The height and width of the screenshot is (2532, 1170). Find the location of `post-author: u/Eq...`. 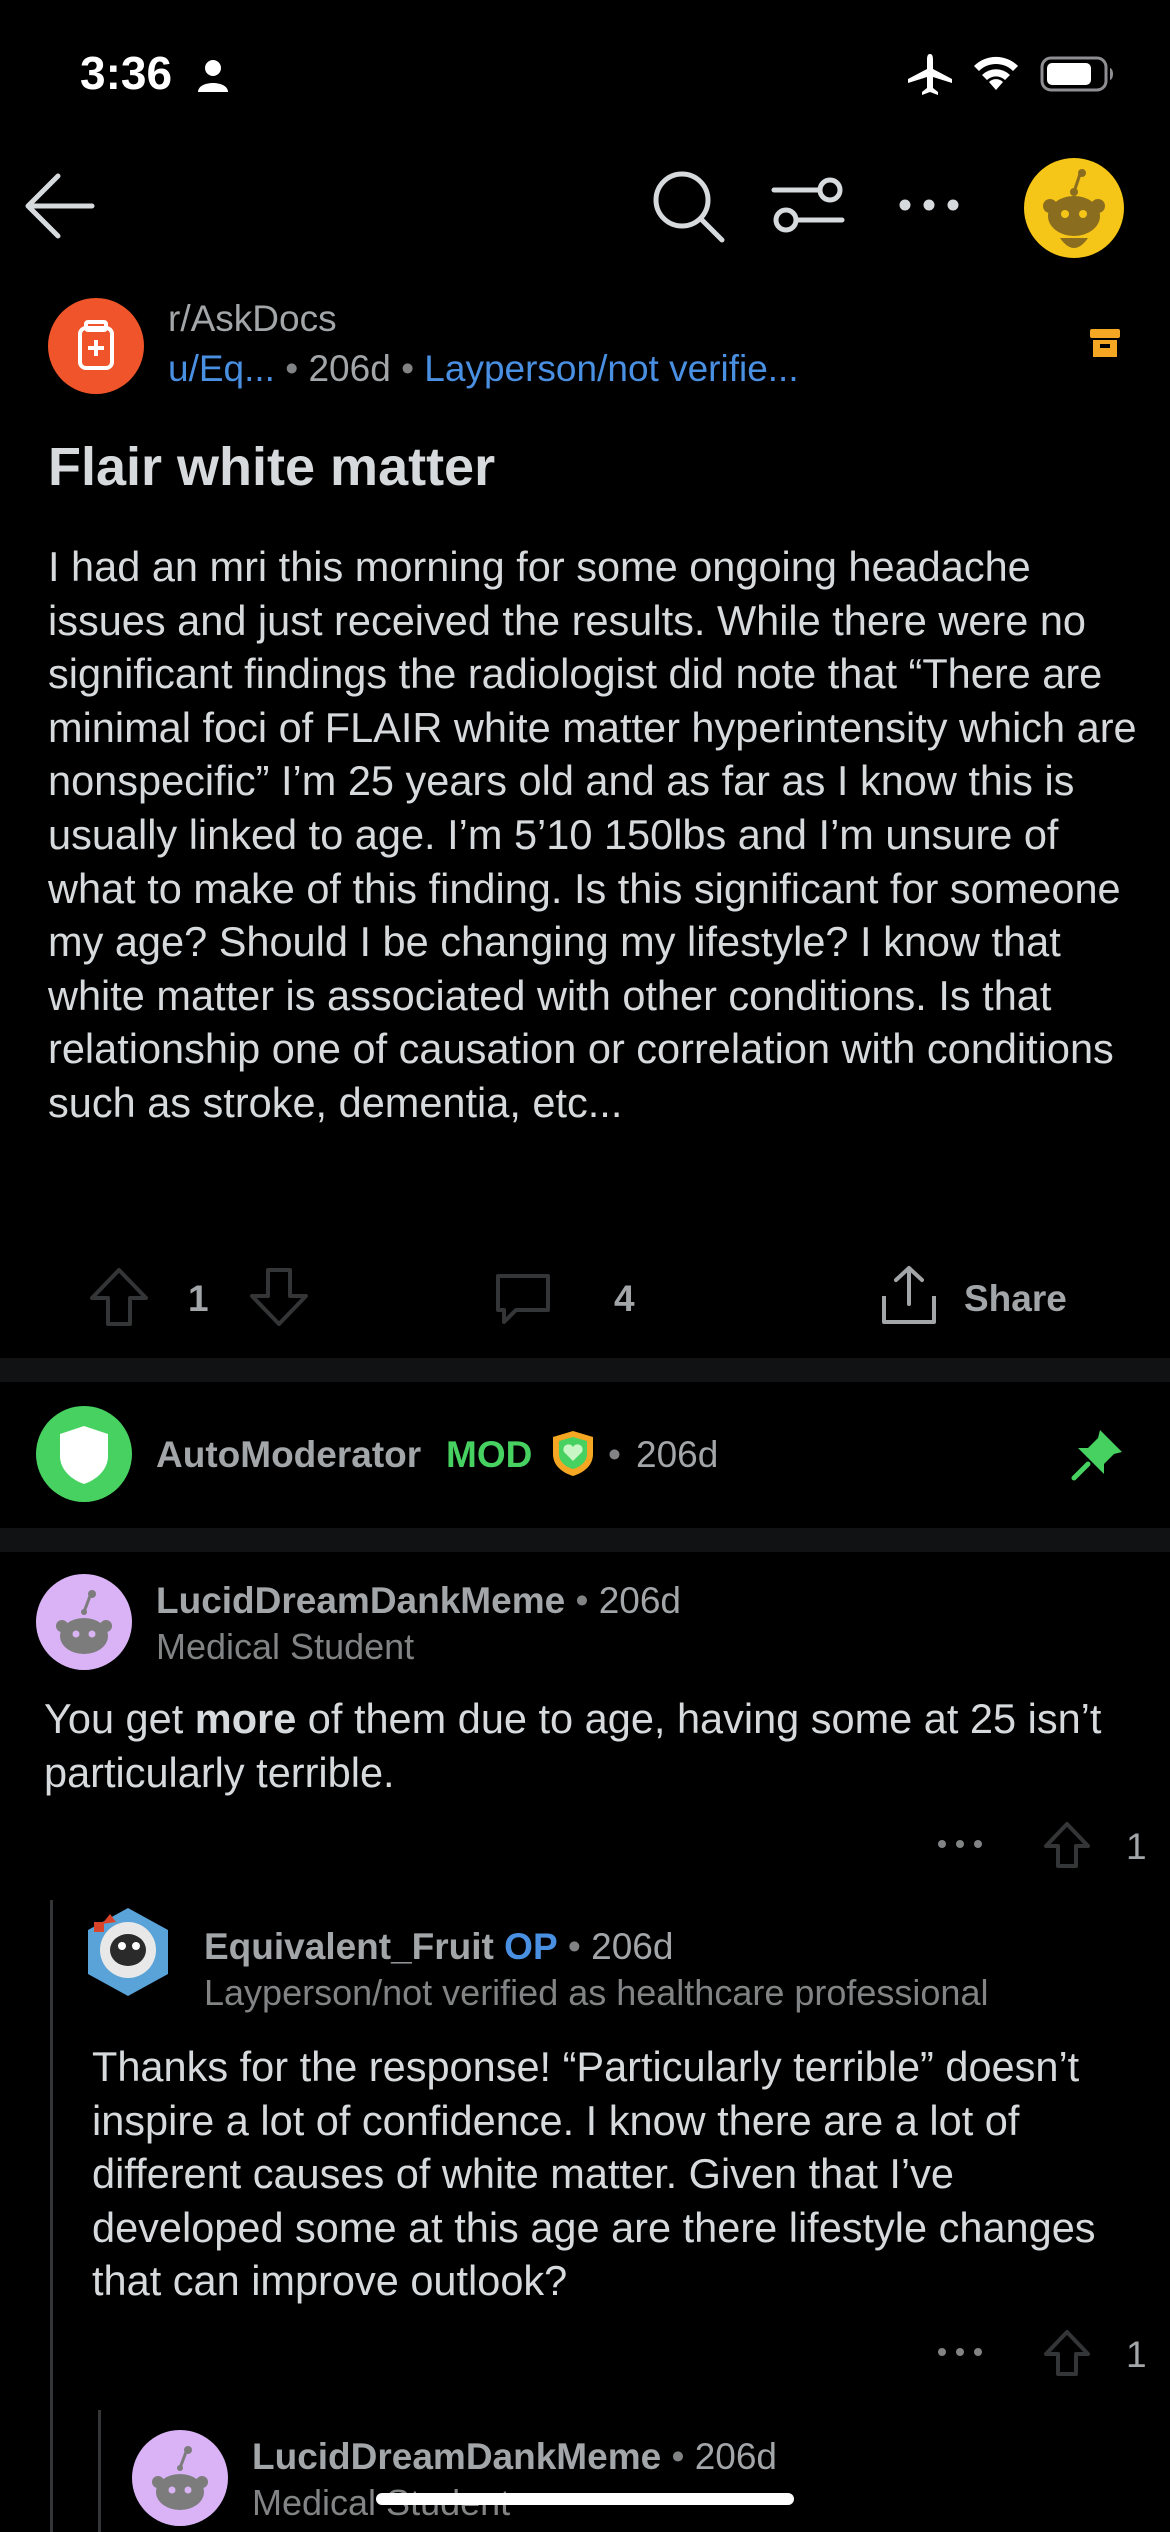

post-author: u/Eq... is located at coordinates (221, 368).